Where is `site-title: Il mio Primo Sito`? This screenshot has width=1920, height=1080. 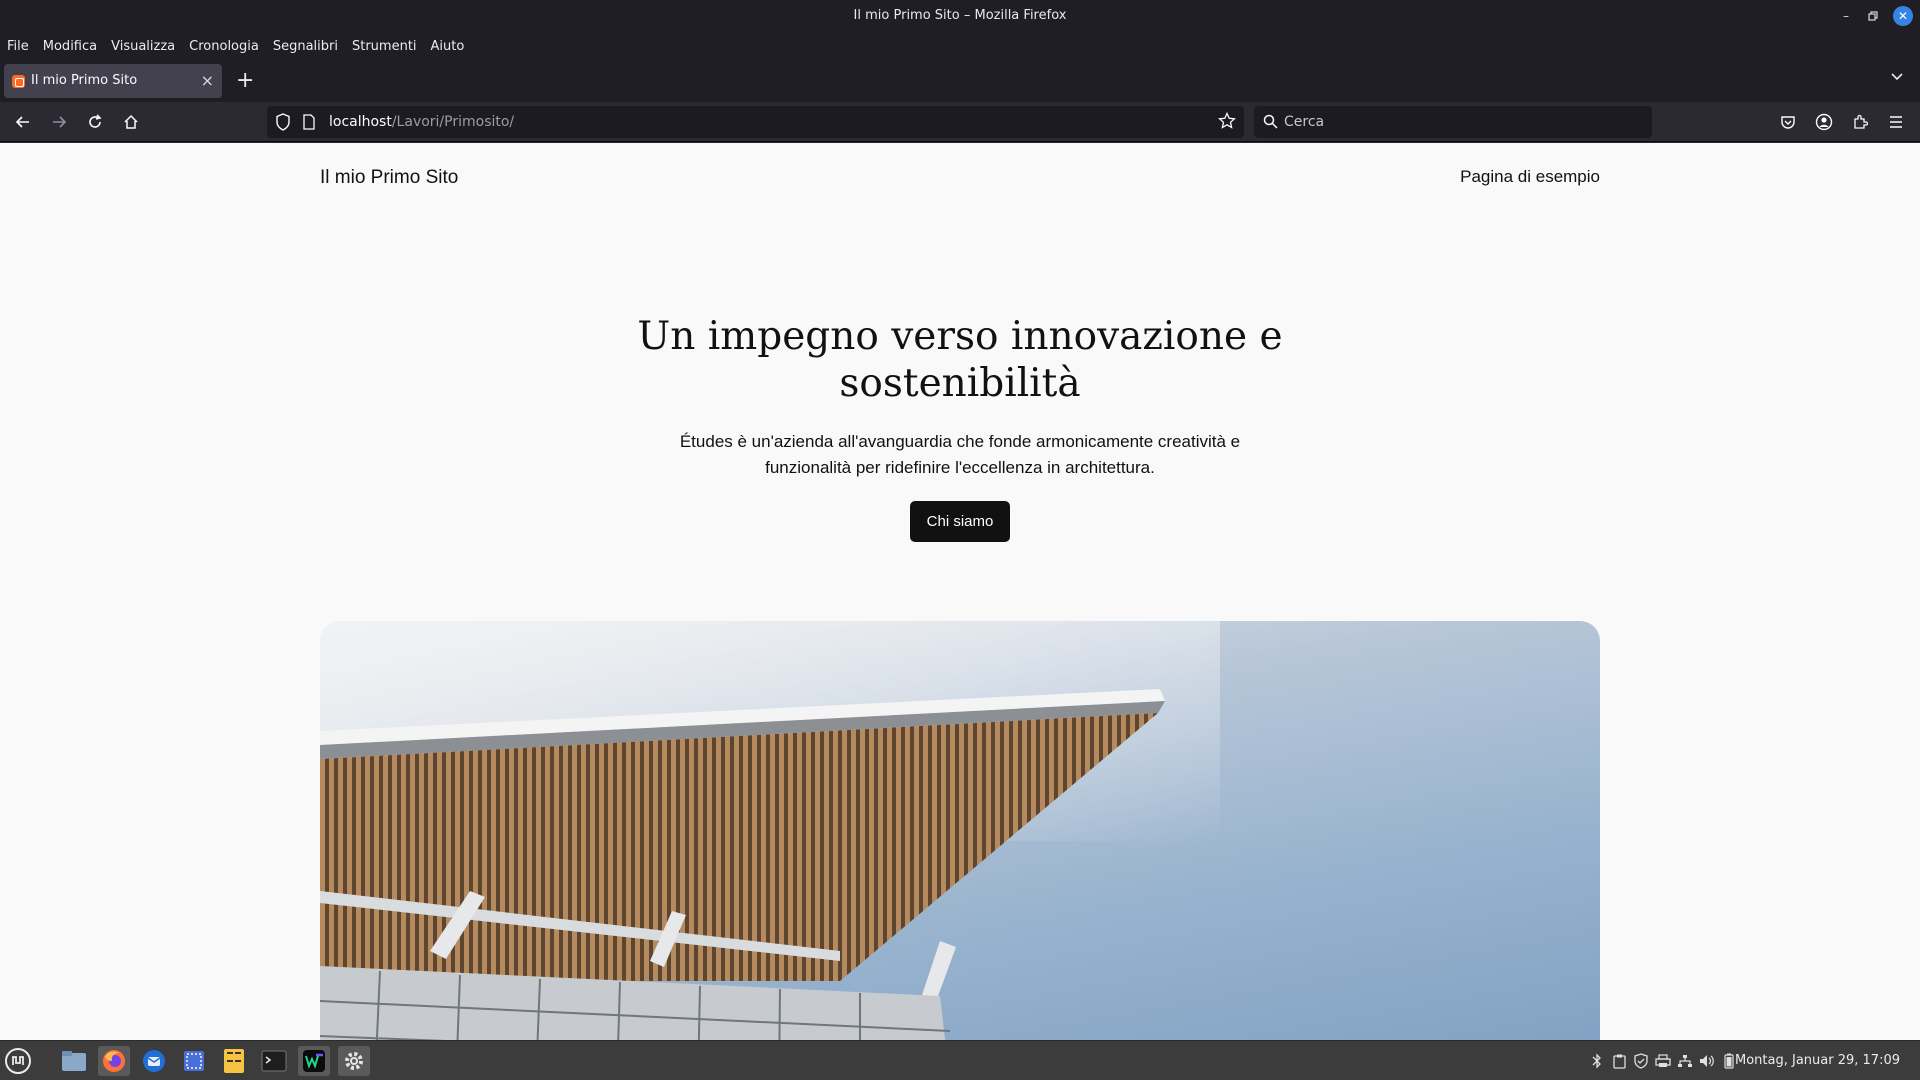 site-title: Il mio Primo Sito is located at coordinates (389, 178).